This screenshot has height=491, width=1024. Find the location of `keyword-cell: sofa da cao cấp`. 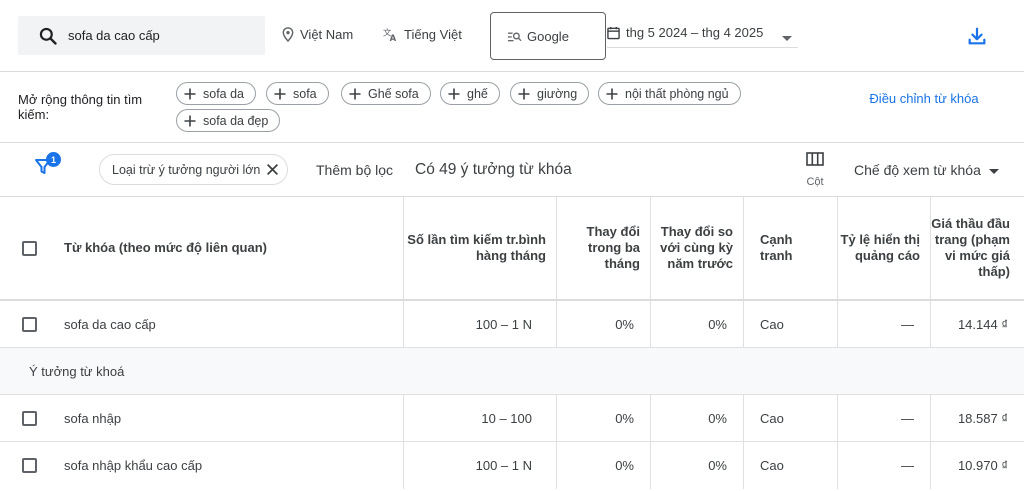

keyword-cell: sofa da cao cấp is located at coordinates (110, 324).